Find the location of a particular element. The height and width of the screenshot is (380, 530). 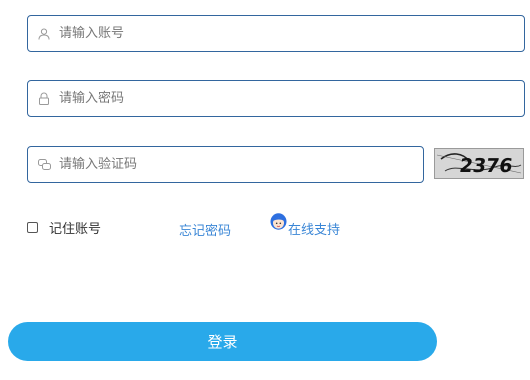

support-avatar-icon is located at coordinates (278, 224).